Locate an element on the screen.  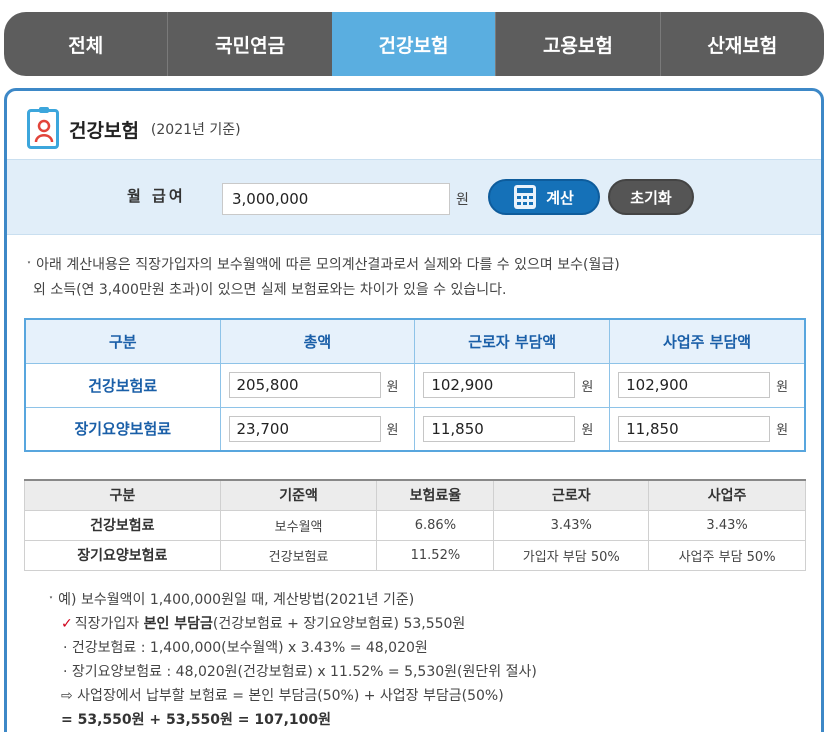
table-cell: 6.86% is located at coordinates (435, 525).